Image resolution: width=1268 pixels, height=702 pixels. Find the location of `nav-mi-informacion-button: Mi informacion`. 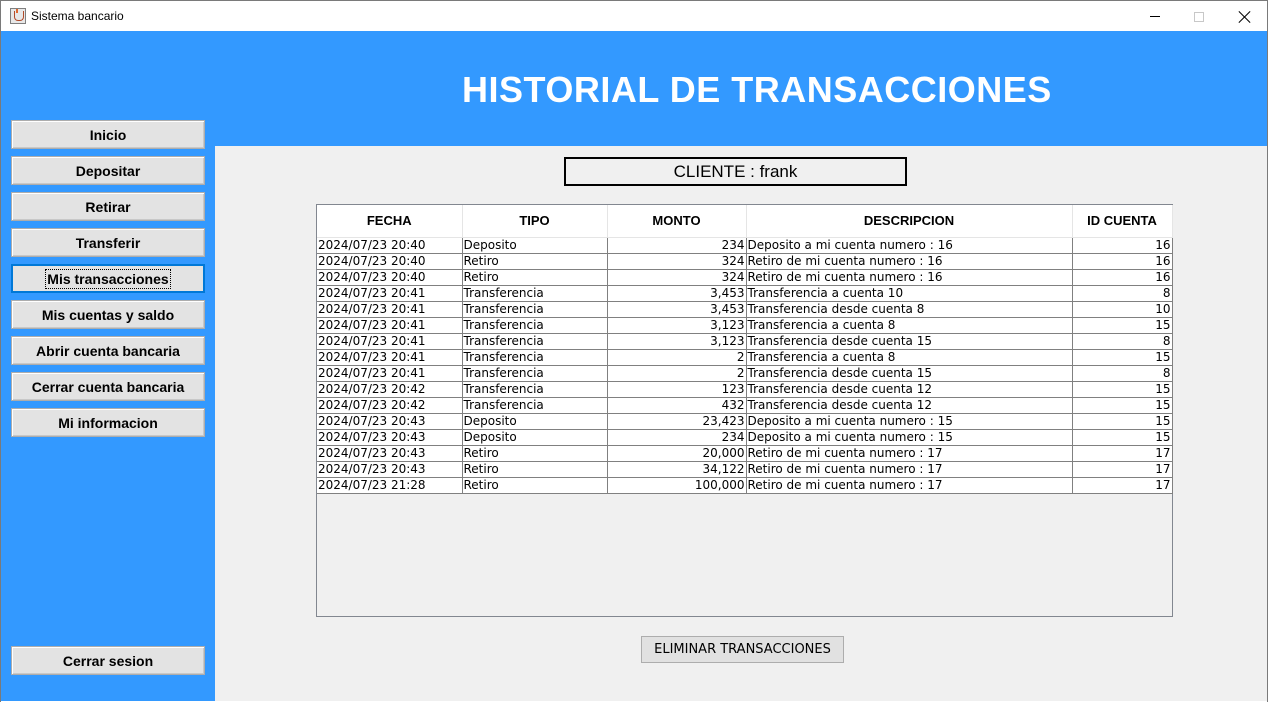

nav-mi-informacion-button: Mi informacion is located at coordinates (108, 422).